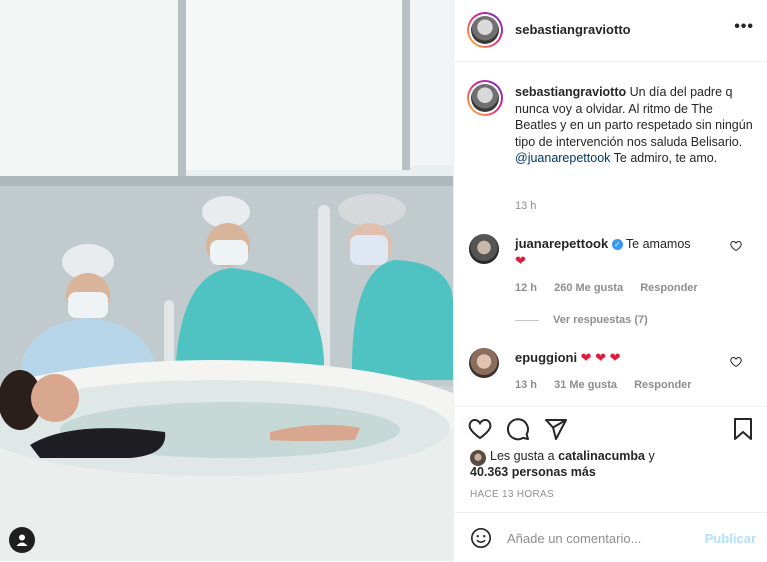  What do you see at coordinates (480, 431) in the screenshot?
I see `heart-icon` at bounding box center [480, 431].